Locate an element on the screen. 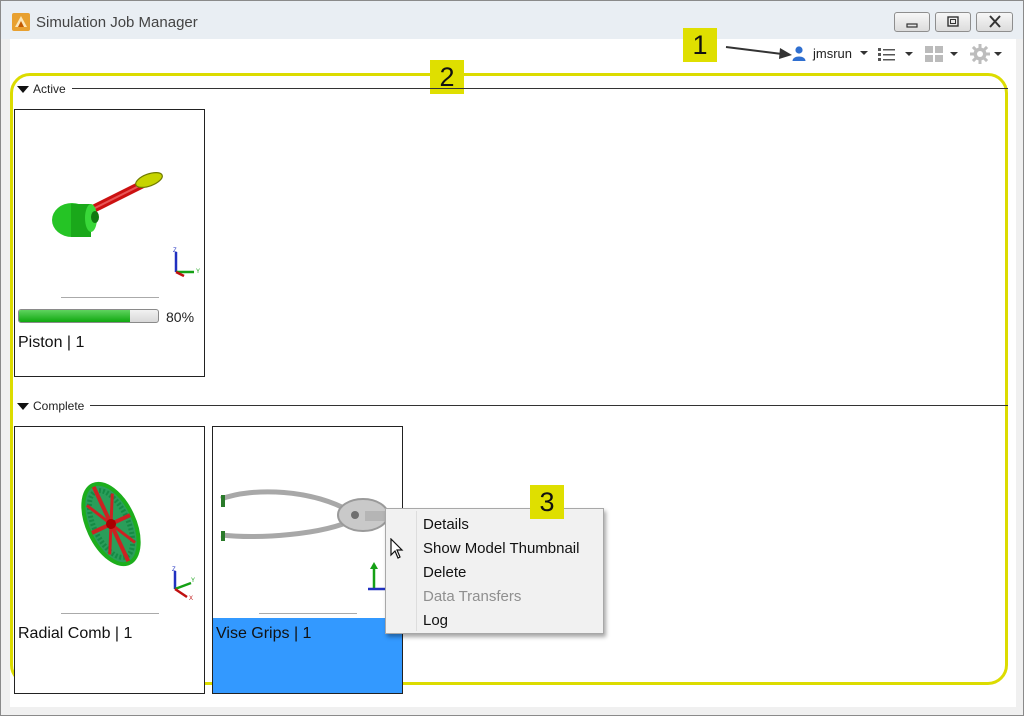 Image resolution: width=1024 pixels, height=716 pixels. job-label: Piston | 1 is located at coordinates (51, 342).